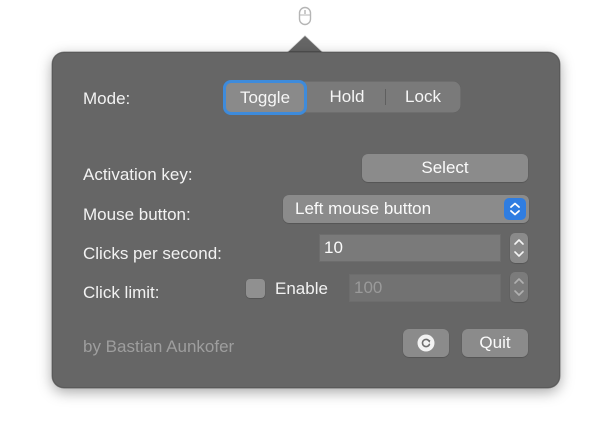  What do you see at coordinates (519, 287) in the screenshot?
I see `click-limit-stepper-icon` at bounding box center [519, 287].